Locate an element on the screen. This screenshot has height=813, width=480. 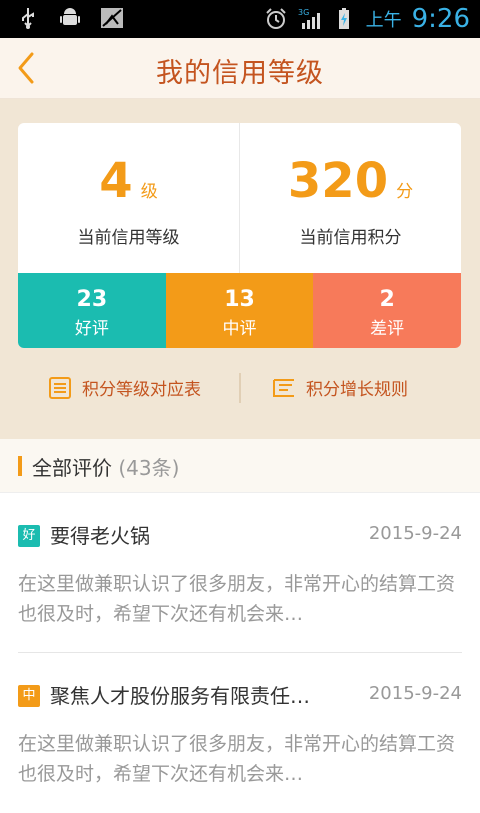
review-badge-neutral: 中 is located at coordinates (29, 696).